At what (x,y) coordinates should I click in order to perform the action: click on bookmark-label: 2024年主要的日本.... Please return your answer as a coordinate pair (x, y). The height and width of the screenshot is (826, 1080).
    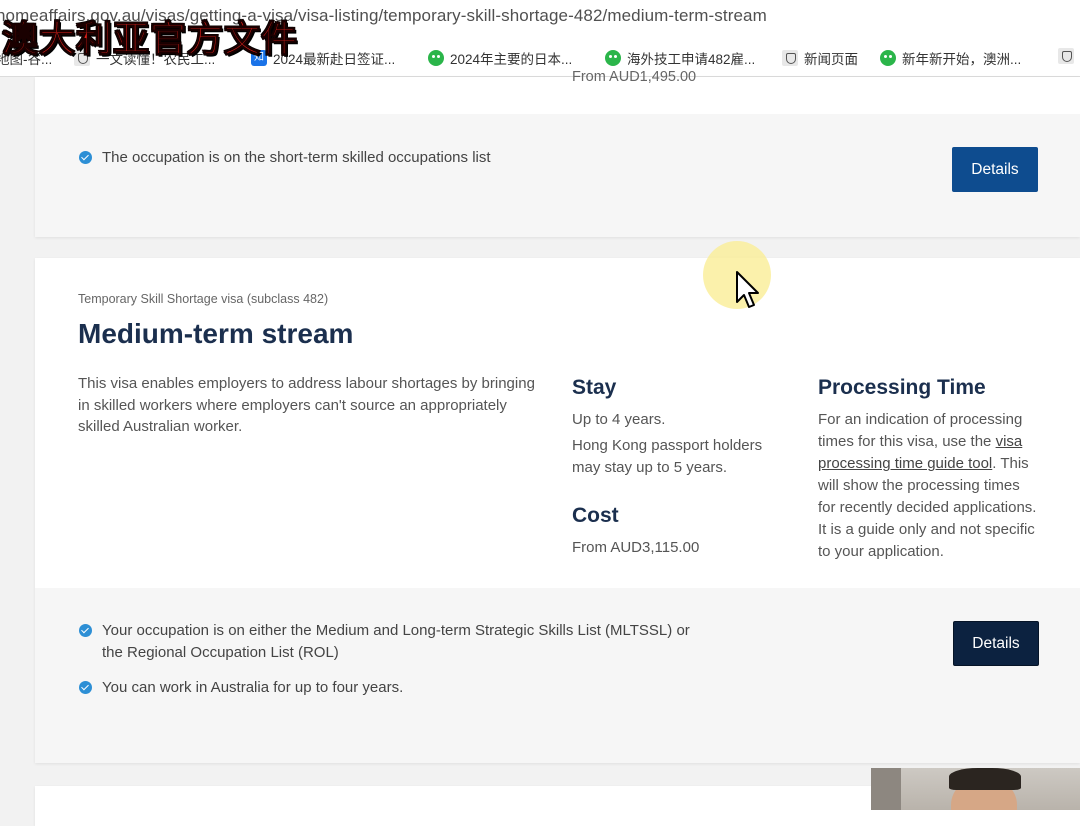
    Looking at the image, I should click on (511, 59).